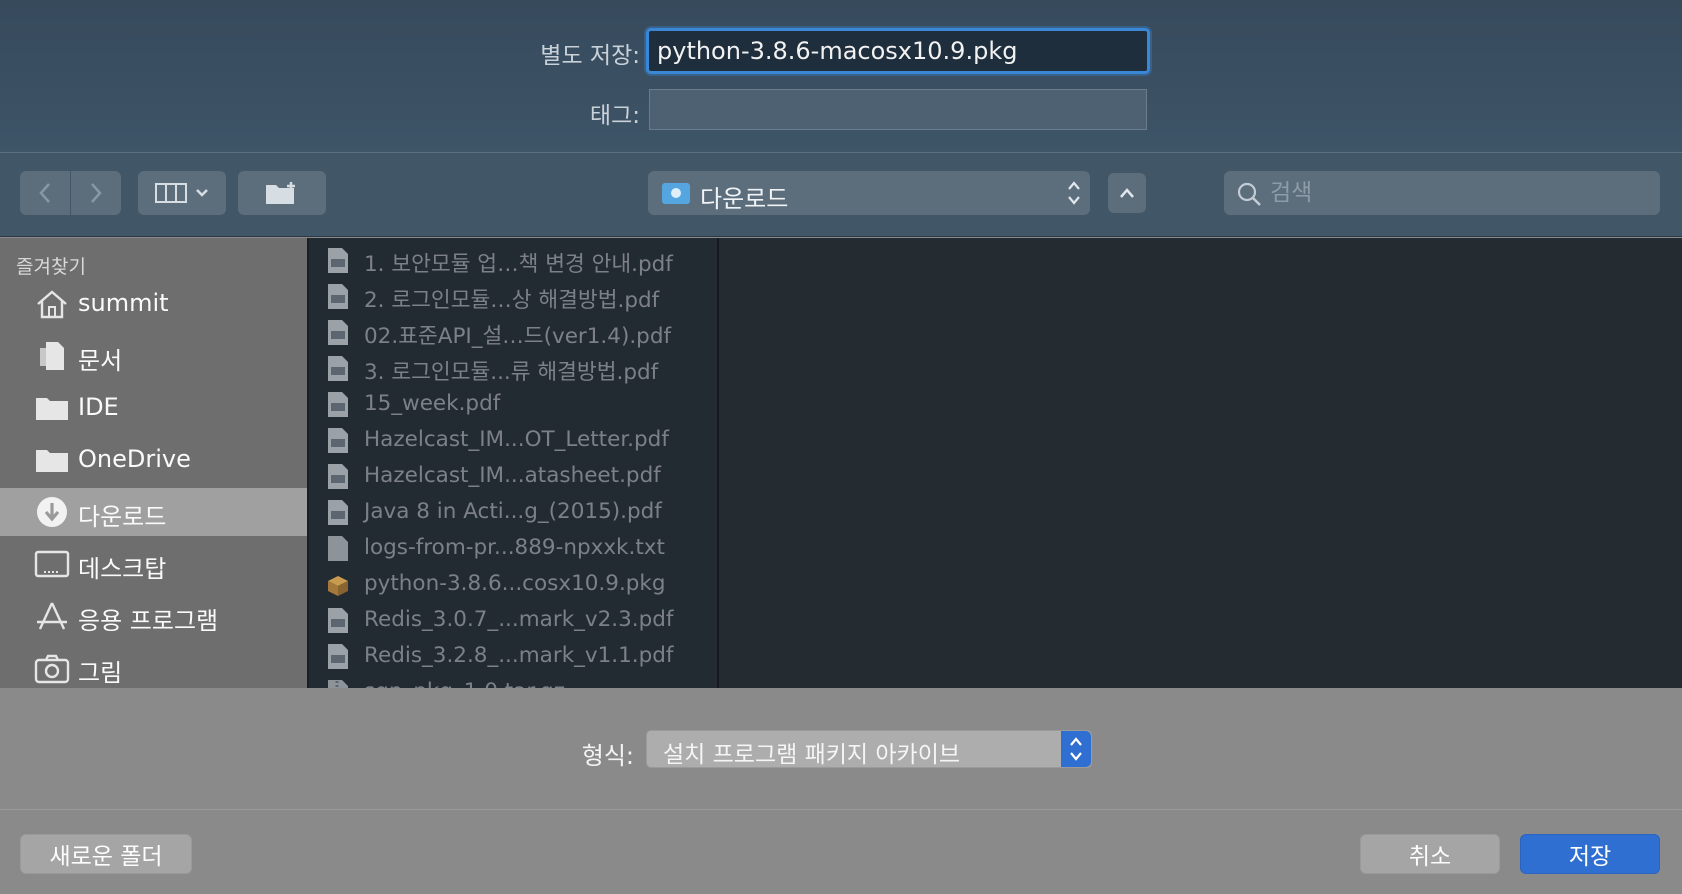 The height and width of the screenshot is (894, 1682). I want to click on toolbar: 다운로드, so click(841, 195).